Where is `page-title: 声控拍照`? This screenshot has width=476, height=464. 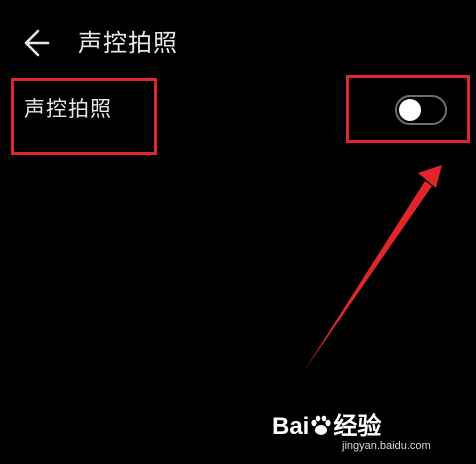
page-title: 声控拍照 is located at coordinates (128, 43).